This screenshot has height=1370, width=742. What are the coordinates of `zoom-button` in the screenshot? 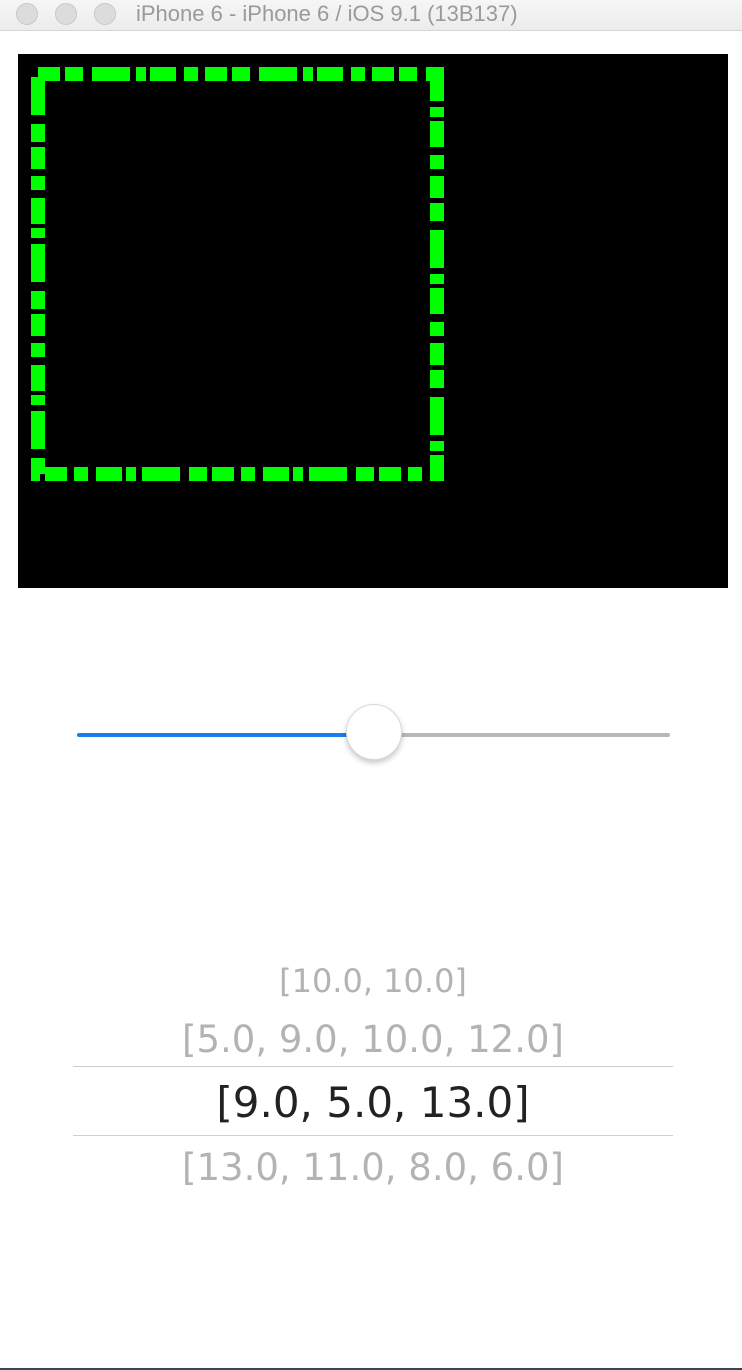 It's located at (105, 14).